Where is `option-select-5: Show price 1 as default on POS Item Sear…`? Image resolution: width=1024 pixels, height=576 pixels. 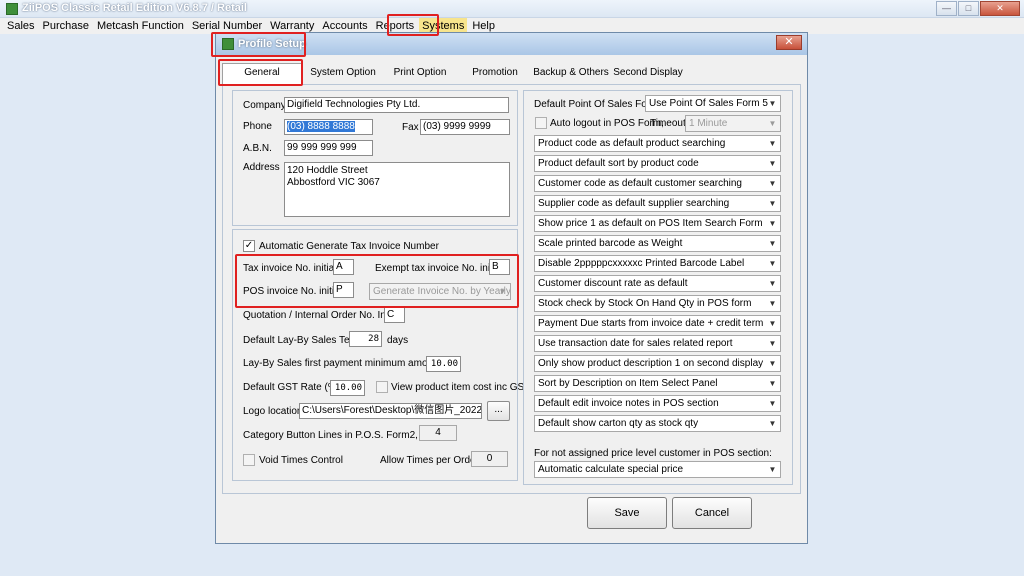 option-select-5: Show price 1 as default on POS Item Sear… is located at coordinates (657, 223).